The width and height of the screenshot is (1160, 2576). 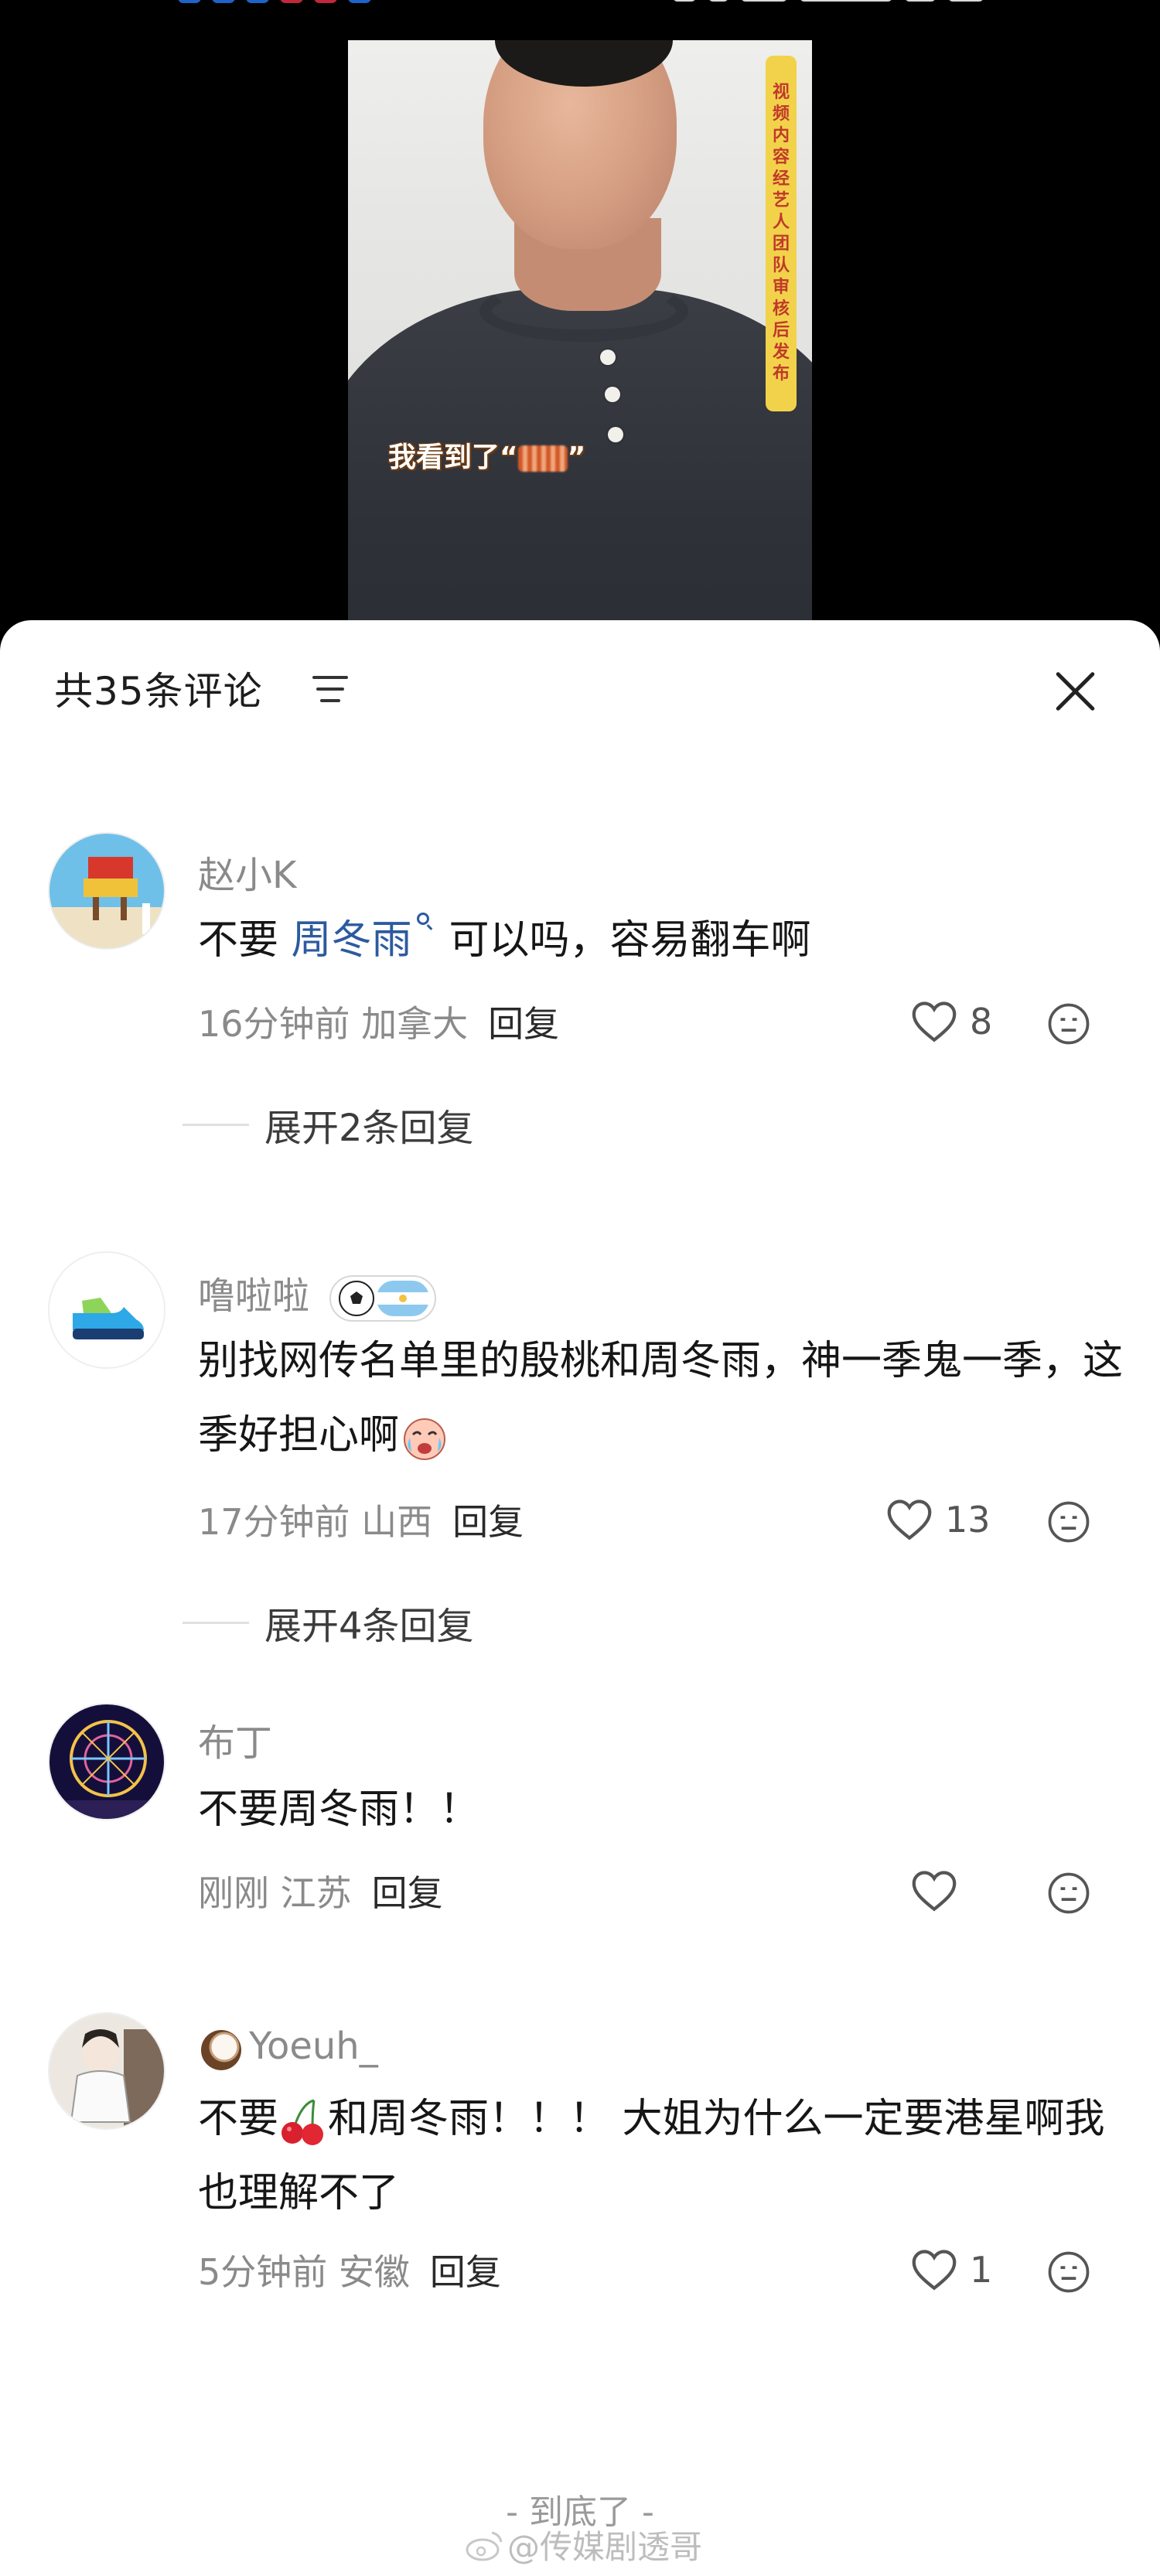 What do you see at coordinates (981, 1022) in the screenshot?
I see `like-count: 8` at bounding box center [981, 1022].